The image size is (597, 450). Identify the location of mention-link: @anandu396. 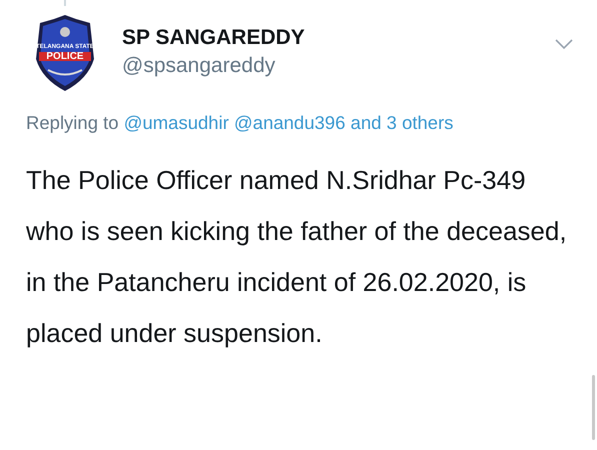
(290, 122).